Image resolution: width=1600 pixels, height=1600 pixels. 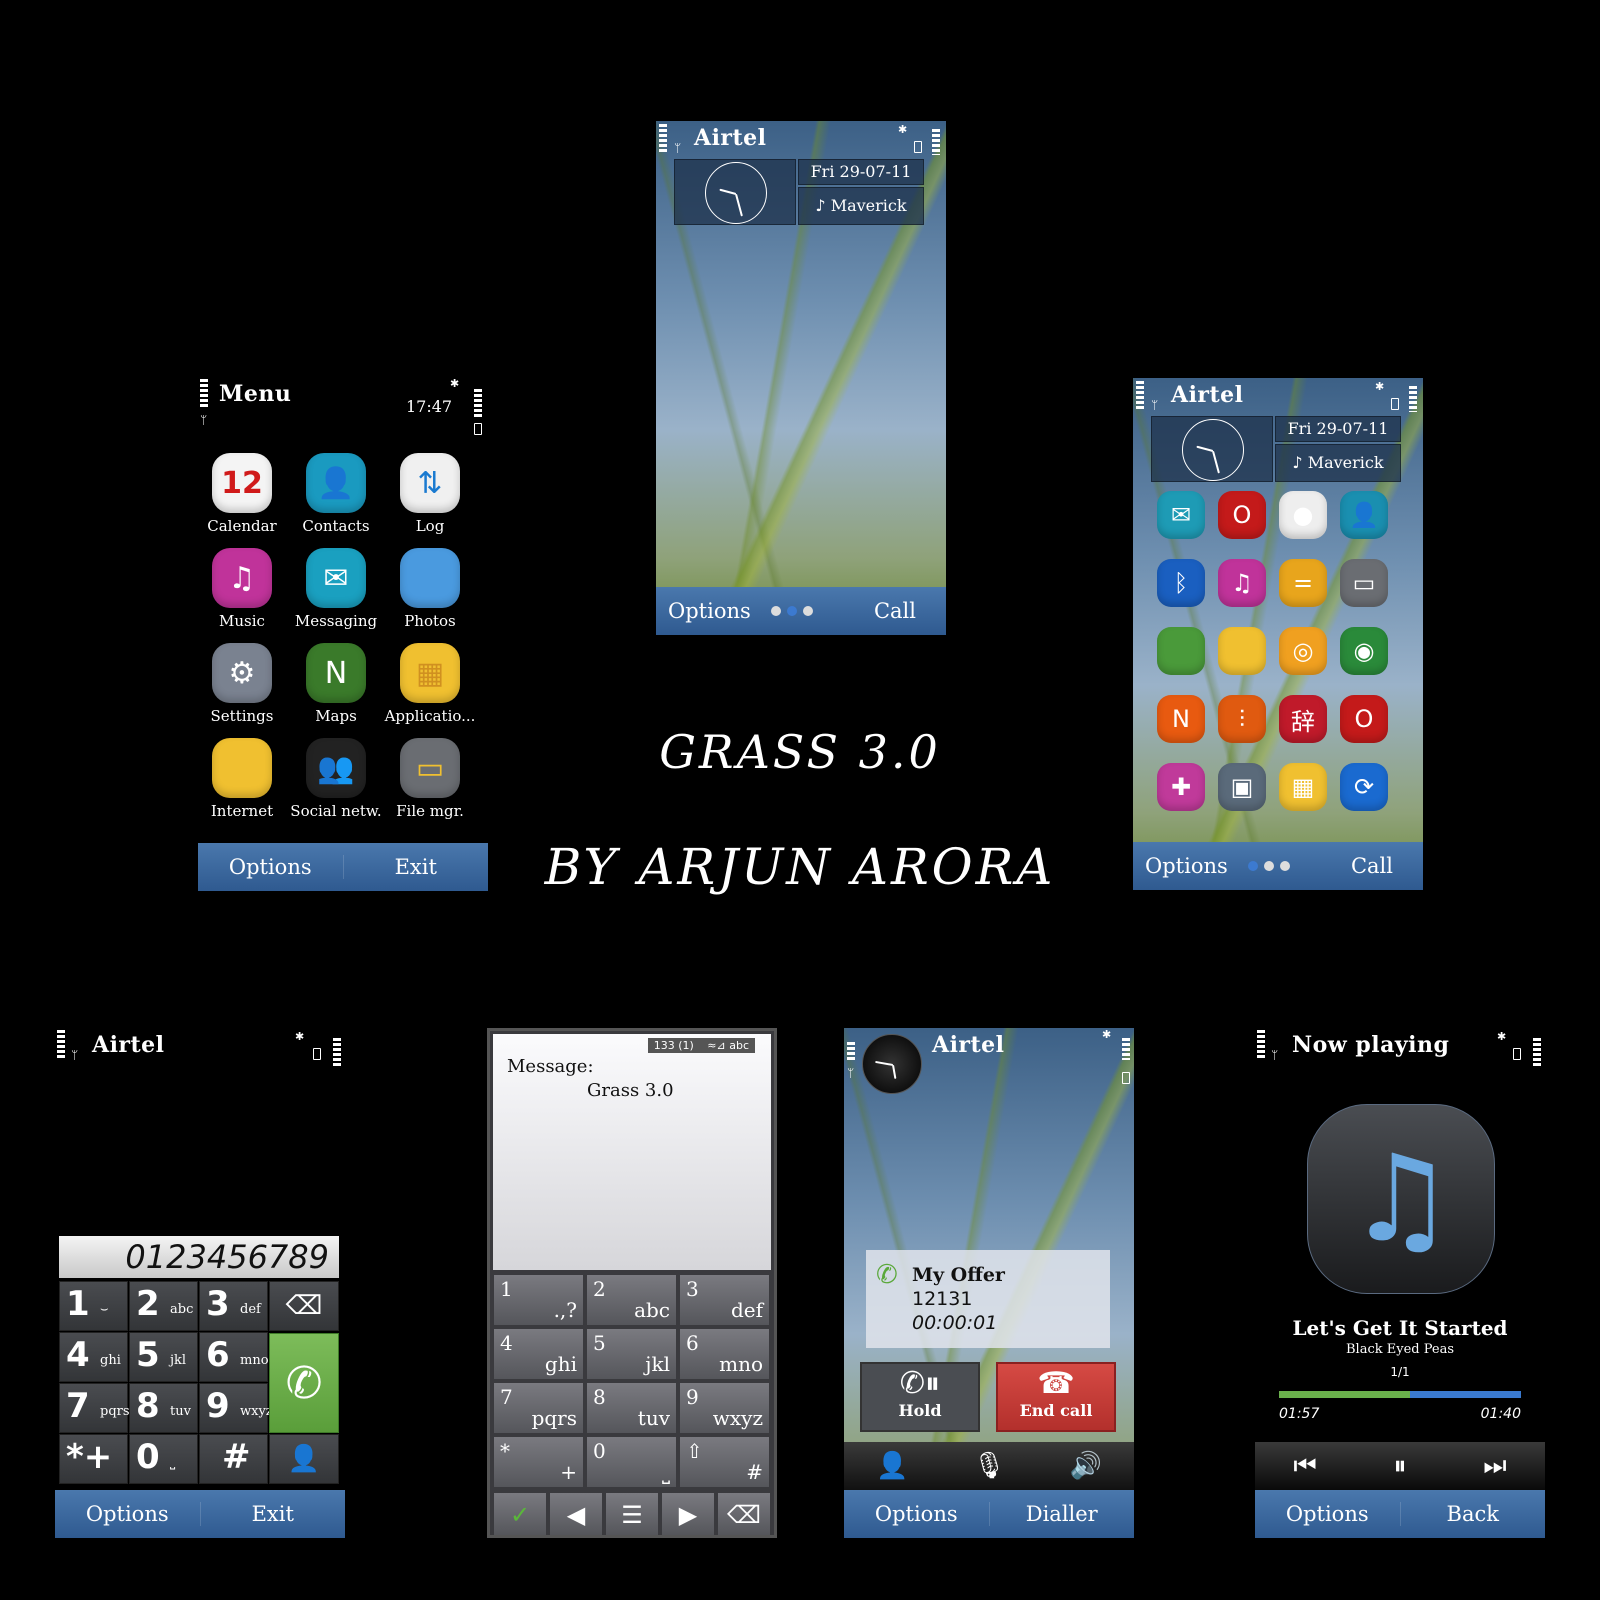 What do you see at coordinates (688, 1513) in the screenshot?
I see `cursor-right-button: ▶` at bounding box center [688, 1513].